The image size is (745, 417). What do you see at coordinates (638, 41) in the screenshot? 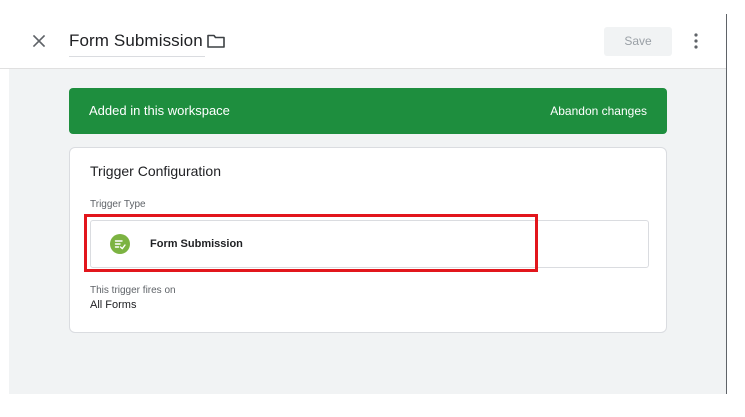
I see `save-button: Save` at bounding box center [638, 41].